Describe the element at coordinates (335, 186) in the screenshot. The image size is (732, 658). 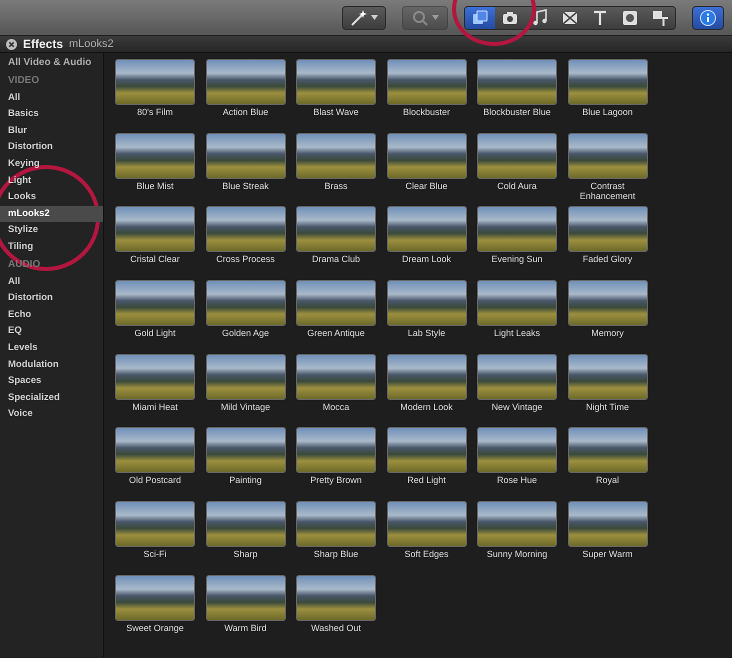
I see `effect-label: Brass` at that location.